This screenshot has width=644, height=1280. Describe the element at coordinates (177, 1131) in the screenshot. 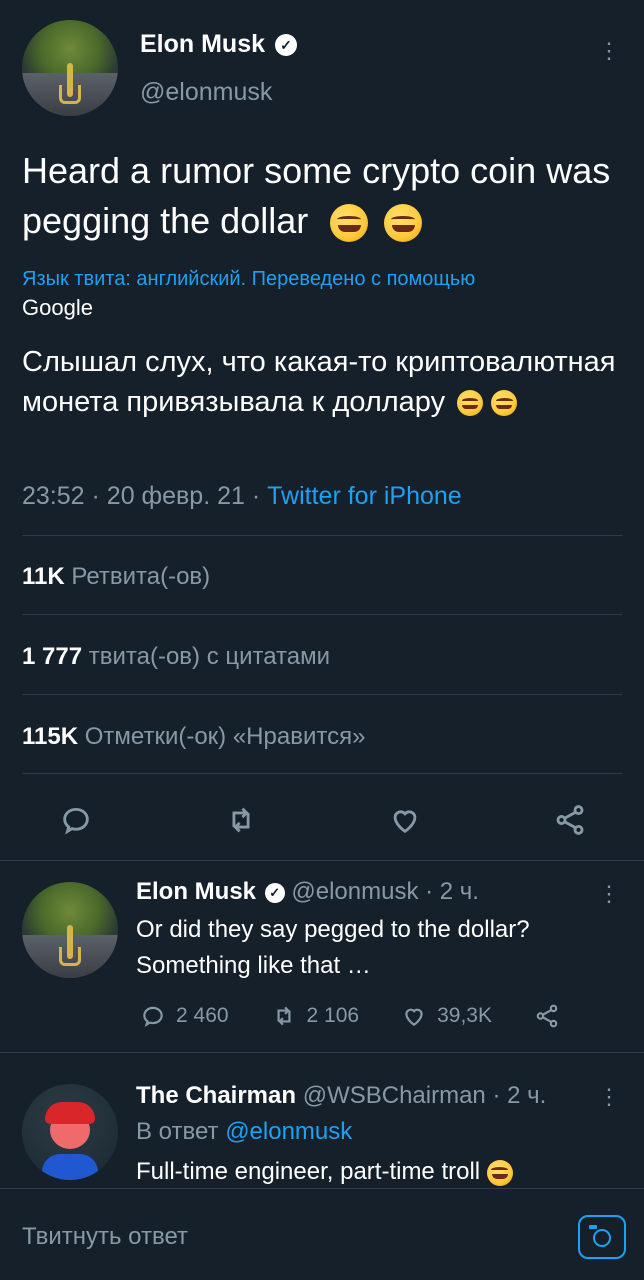

I see `reply-to-prefix: В ответ` at that location.